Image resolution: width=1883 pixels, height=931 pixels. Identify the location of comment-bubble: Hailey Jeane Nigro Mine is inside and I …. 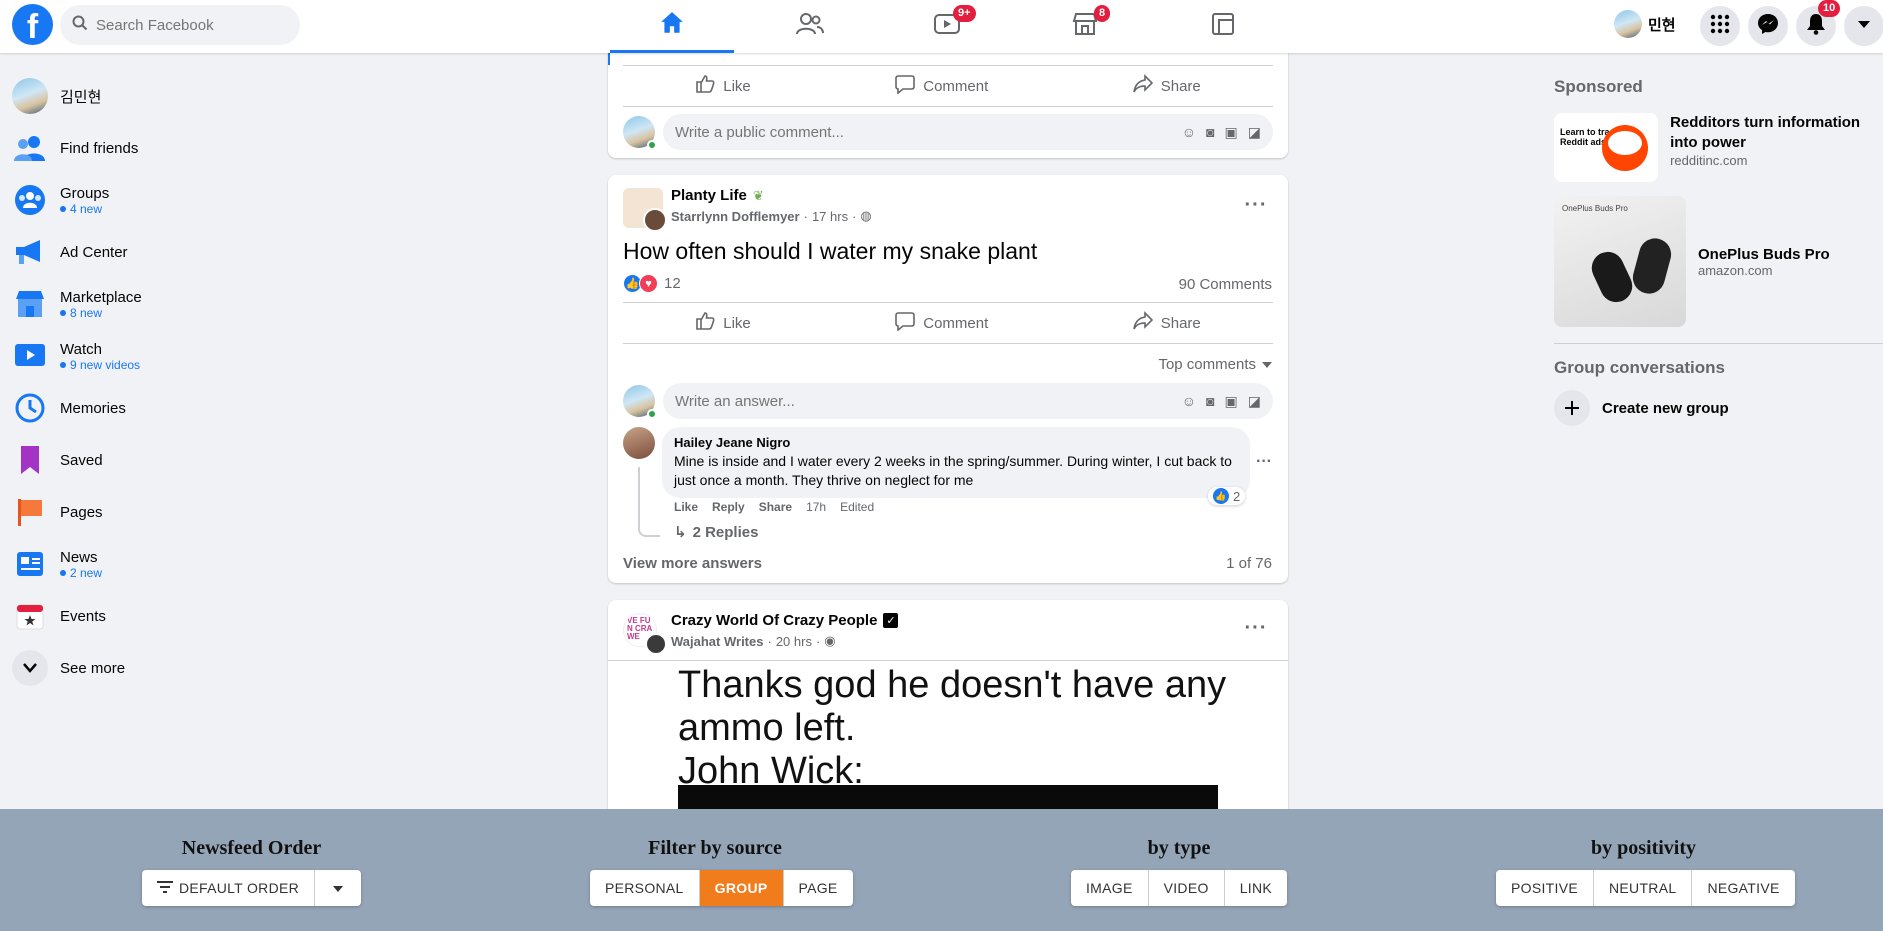
(956, 462).